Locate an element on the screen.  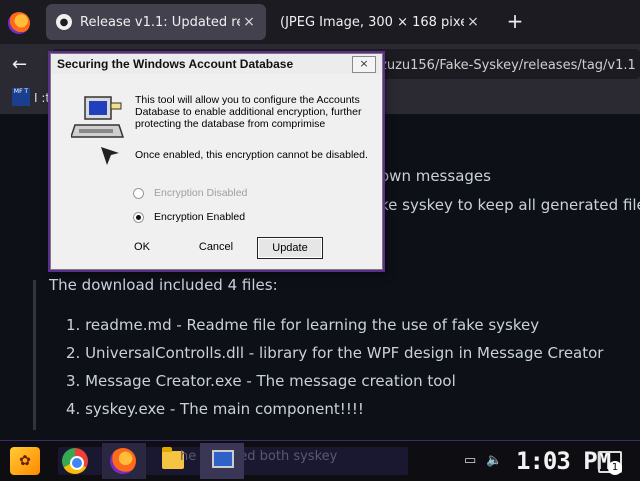
volume-icon: 🔈 is located at coordinates (494, 460).